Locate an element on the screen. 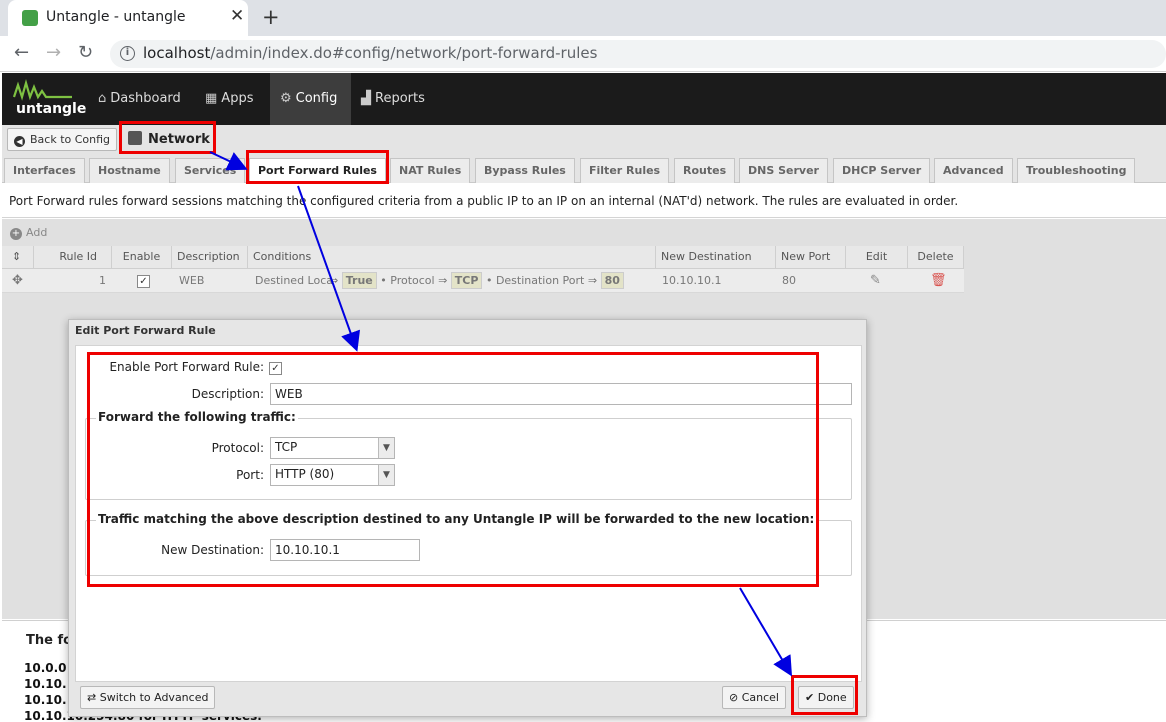 The height and width of the screenshot is (722, 1166). arrow-tab-to-dialog is located at coordinates (329, 268).